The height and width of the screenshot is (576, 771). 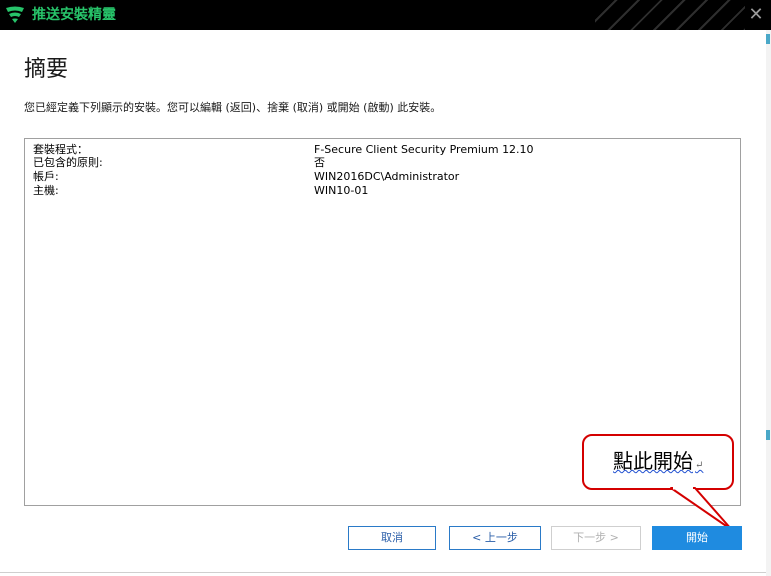 What do you see at coordinates (670, 15) in the screenshot?
I see `title-bar-pattern` at bounding box center [670, 15].